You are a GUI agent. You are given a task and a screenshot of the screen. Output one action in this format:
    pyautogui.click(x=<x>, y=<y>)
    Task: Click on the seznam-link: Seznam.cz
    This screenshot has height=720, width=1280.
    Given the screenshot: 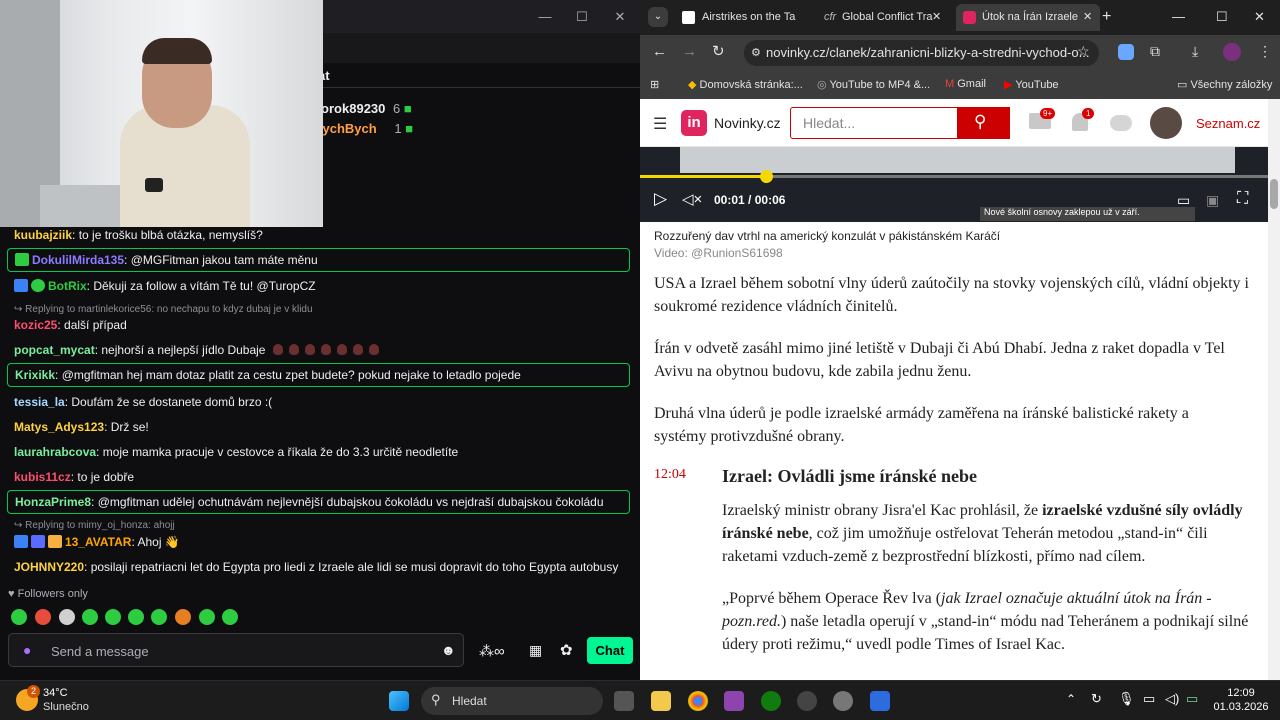 What is the action you would take?
    pyautogui.click(x=1228, y=123)
    